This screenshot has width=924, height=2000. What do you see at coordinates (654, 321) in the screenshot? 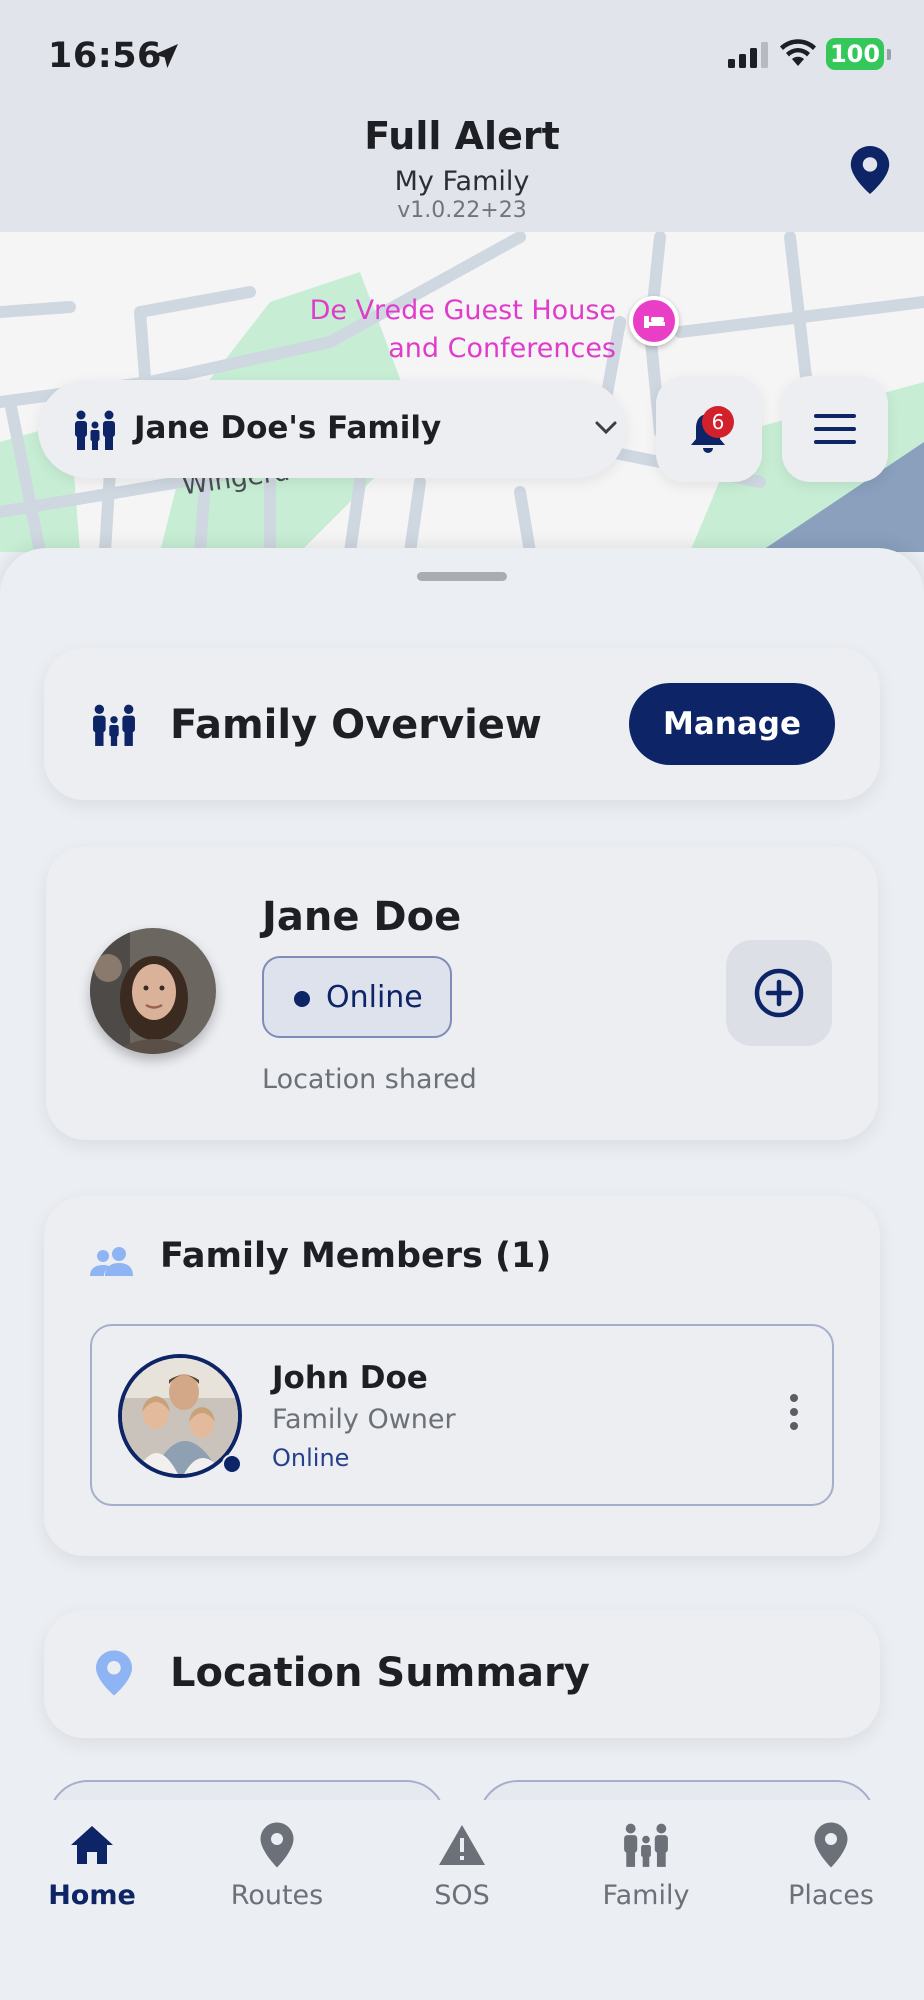
I see `hotel-marker-icon` at bounding box center [654, 321].